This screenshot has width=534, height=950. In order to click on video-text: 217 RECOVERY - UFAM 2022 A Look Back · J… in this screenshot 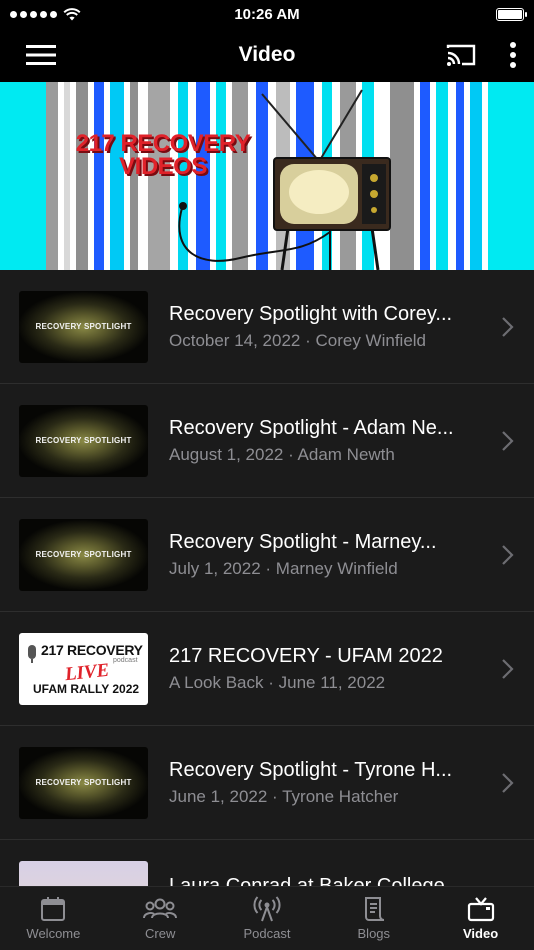, I will do `click(324, 669)`.